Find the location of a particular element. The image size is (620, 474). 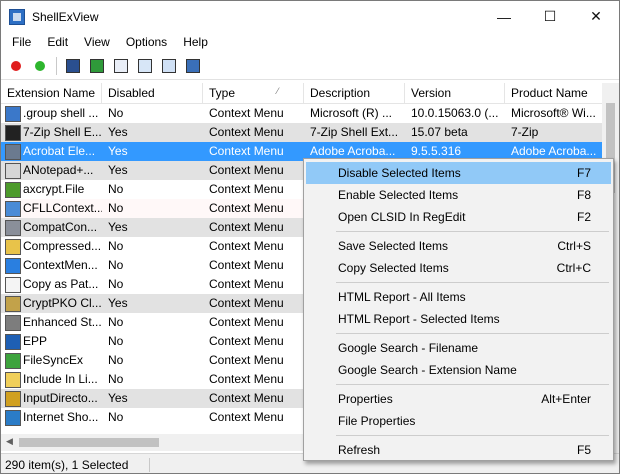

toolbar is located at coordinates (310, 66).